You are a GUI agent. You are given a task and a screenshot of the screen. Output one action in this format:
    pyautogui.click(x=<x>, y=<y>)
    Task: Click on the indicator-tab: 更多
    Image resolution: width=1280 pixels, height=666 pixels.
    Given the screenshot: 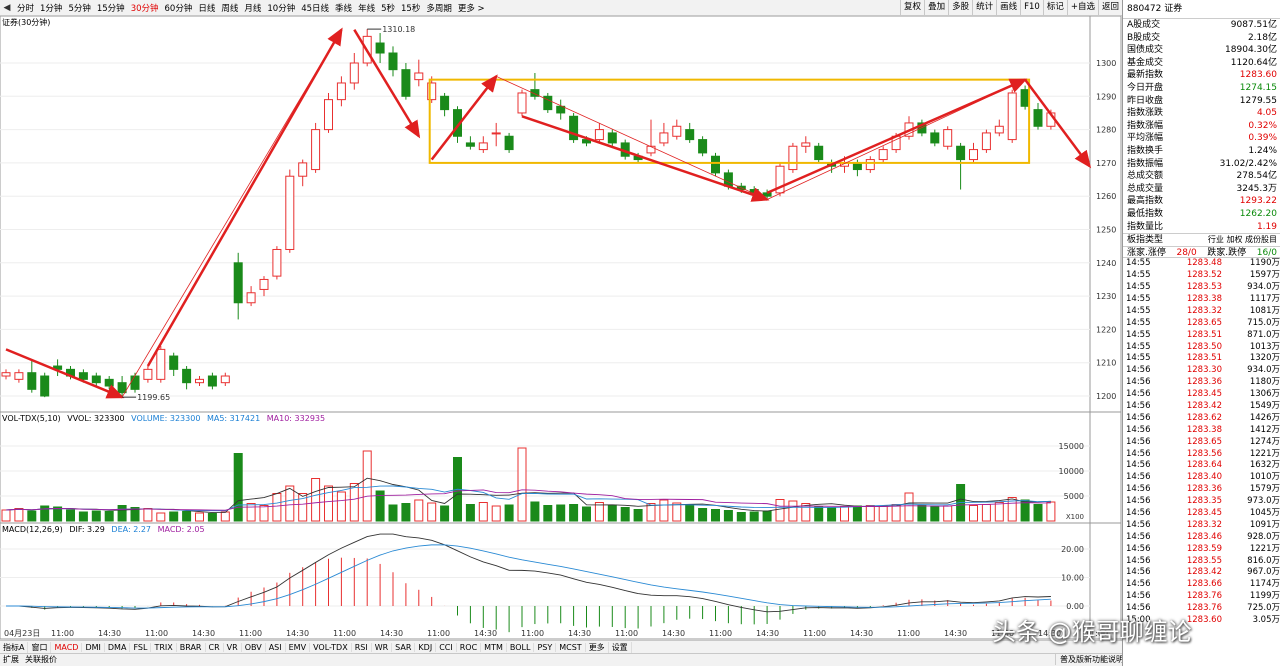 What is the action you would take?
    pyautogui.click(x=597, y=647)
    